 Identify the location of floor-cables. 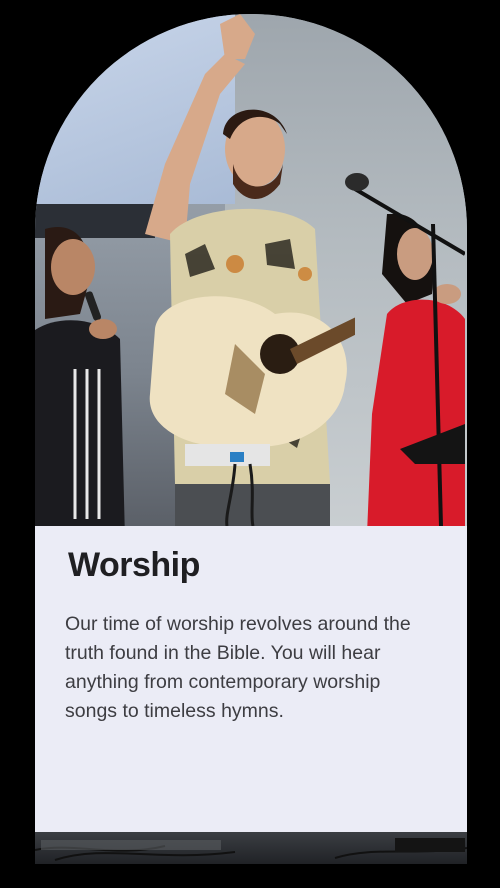
(251, 849).